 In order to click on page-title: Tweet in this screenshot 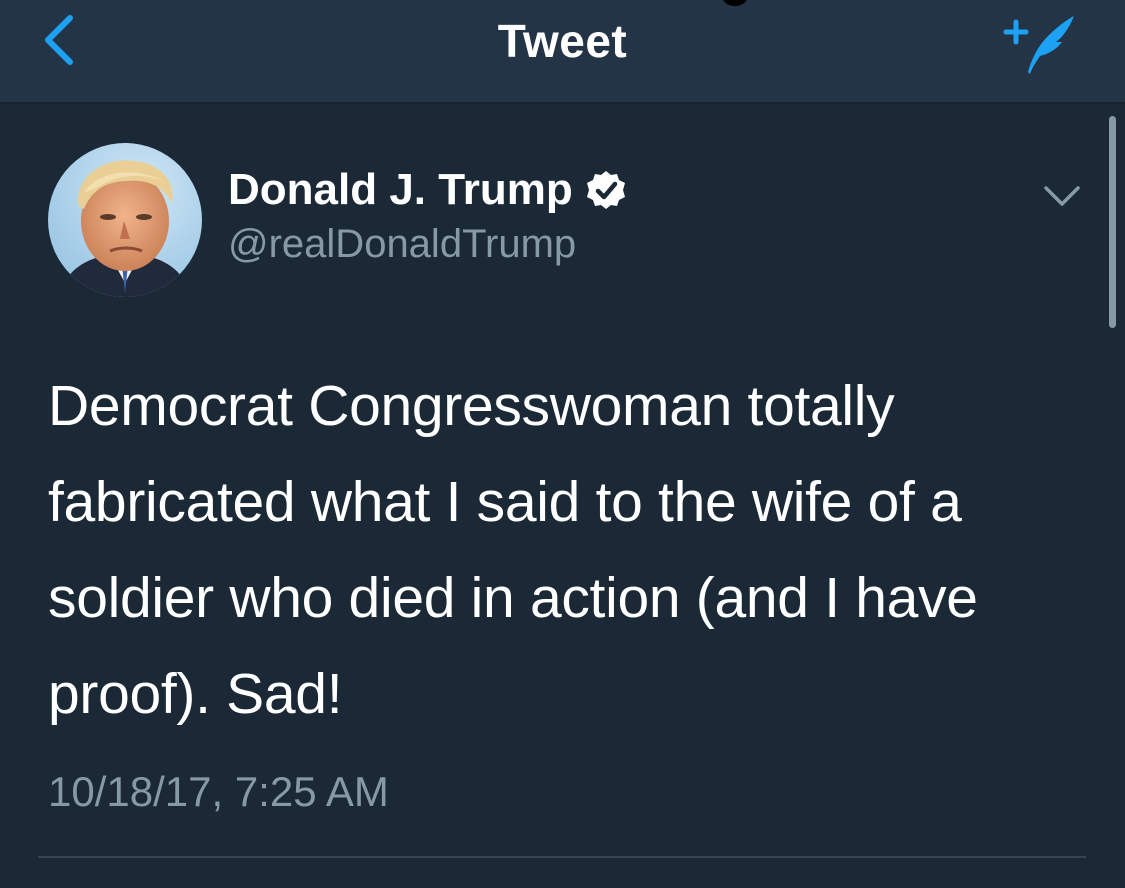, I will do `click(562, 41)`.